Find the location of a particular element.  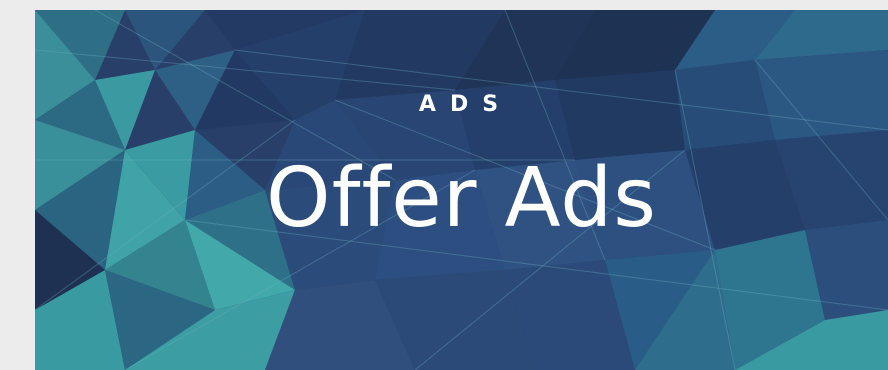

banner-title: Offer Ads is located at coordinates (461, 198).